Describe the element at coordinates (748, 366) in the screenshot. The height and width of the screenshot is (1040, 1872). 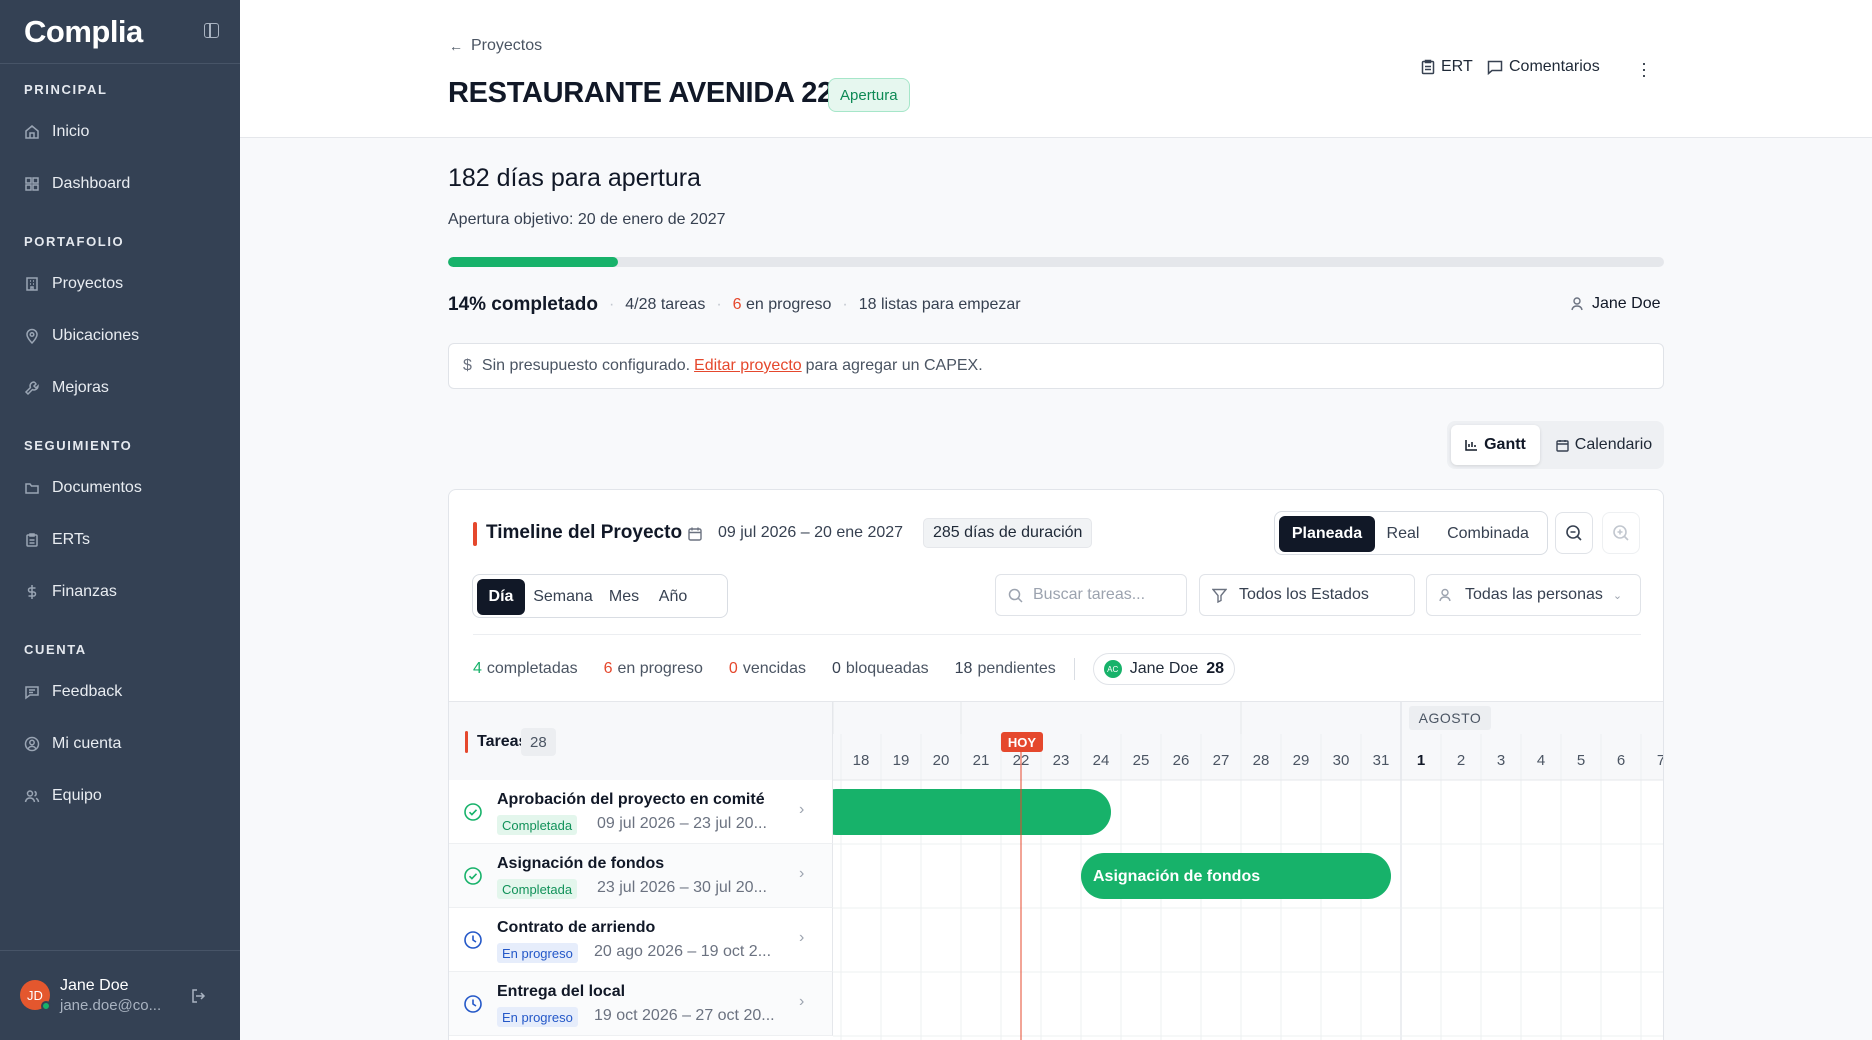
I see `edit-project-link: Editar proyecto` at that location.